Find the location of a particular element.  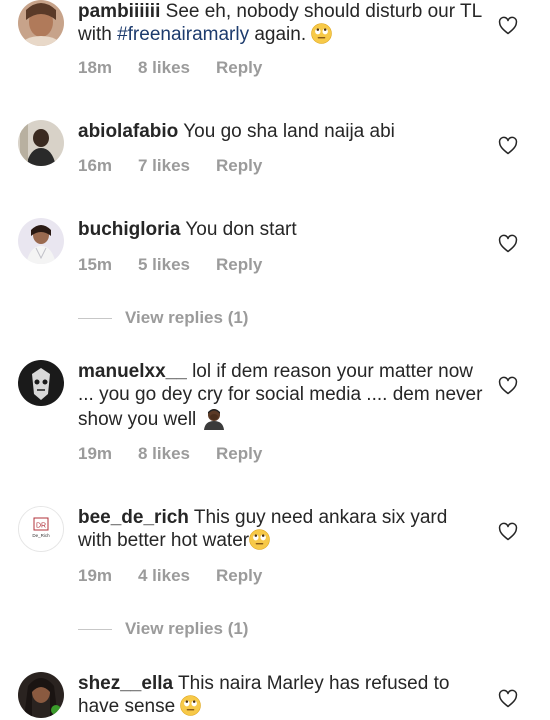

comment-meta: 19m 8 likes Reply is located at coordinates (170, 454).